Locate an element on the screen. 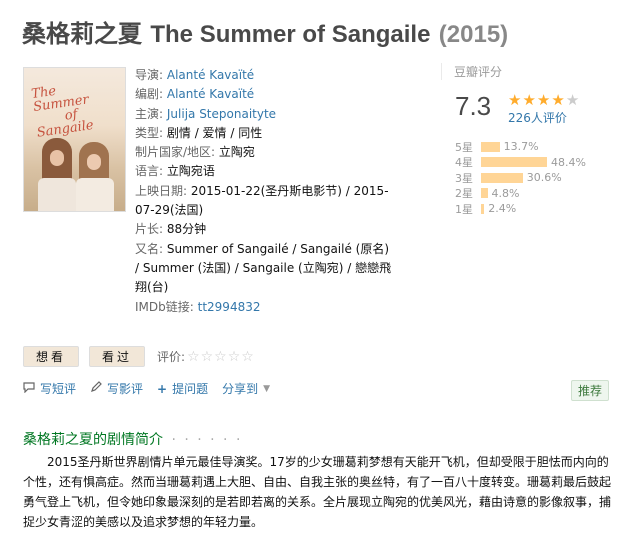  write-short-comment-link: 写短评 is located at coordinates (49, 388).